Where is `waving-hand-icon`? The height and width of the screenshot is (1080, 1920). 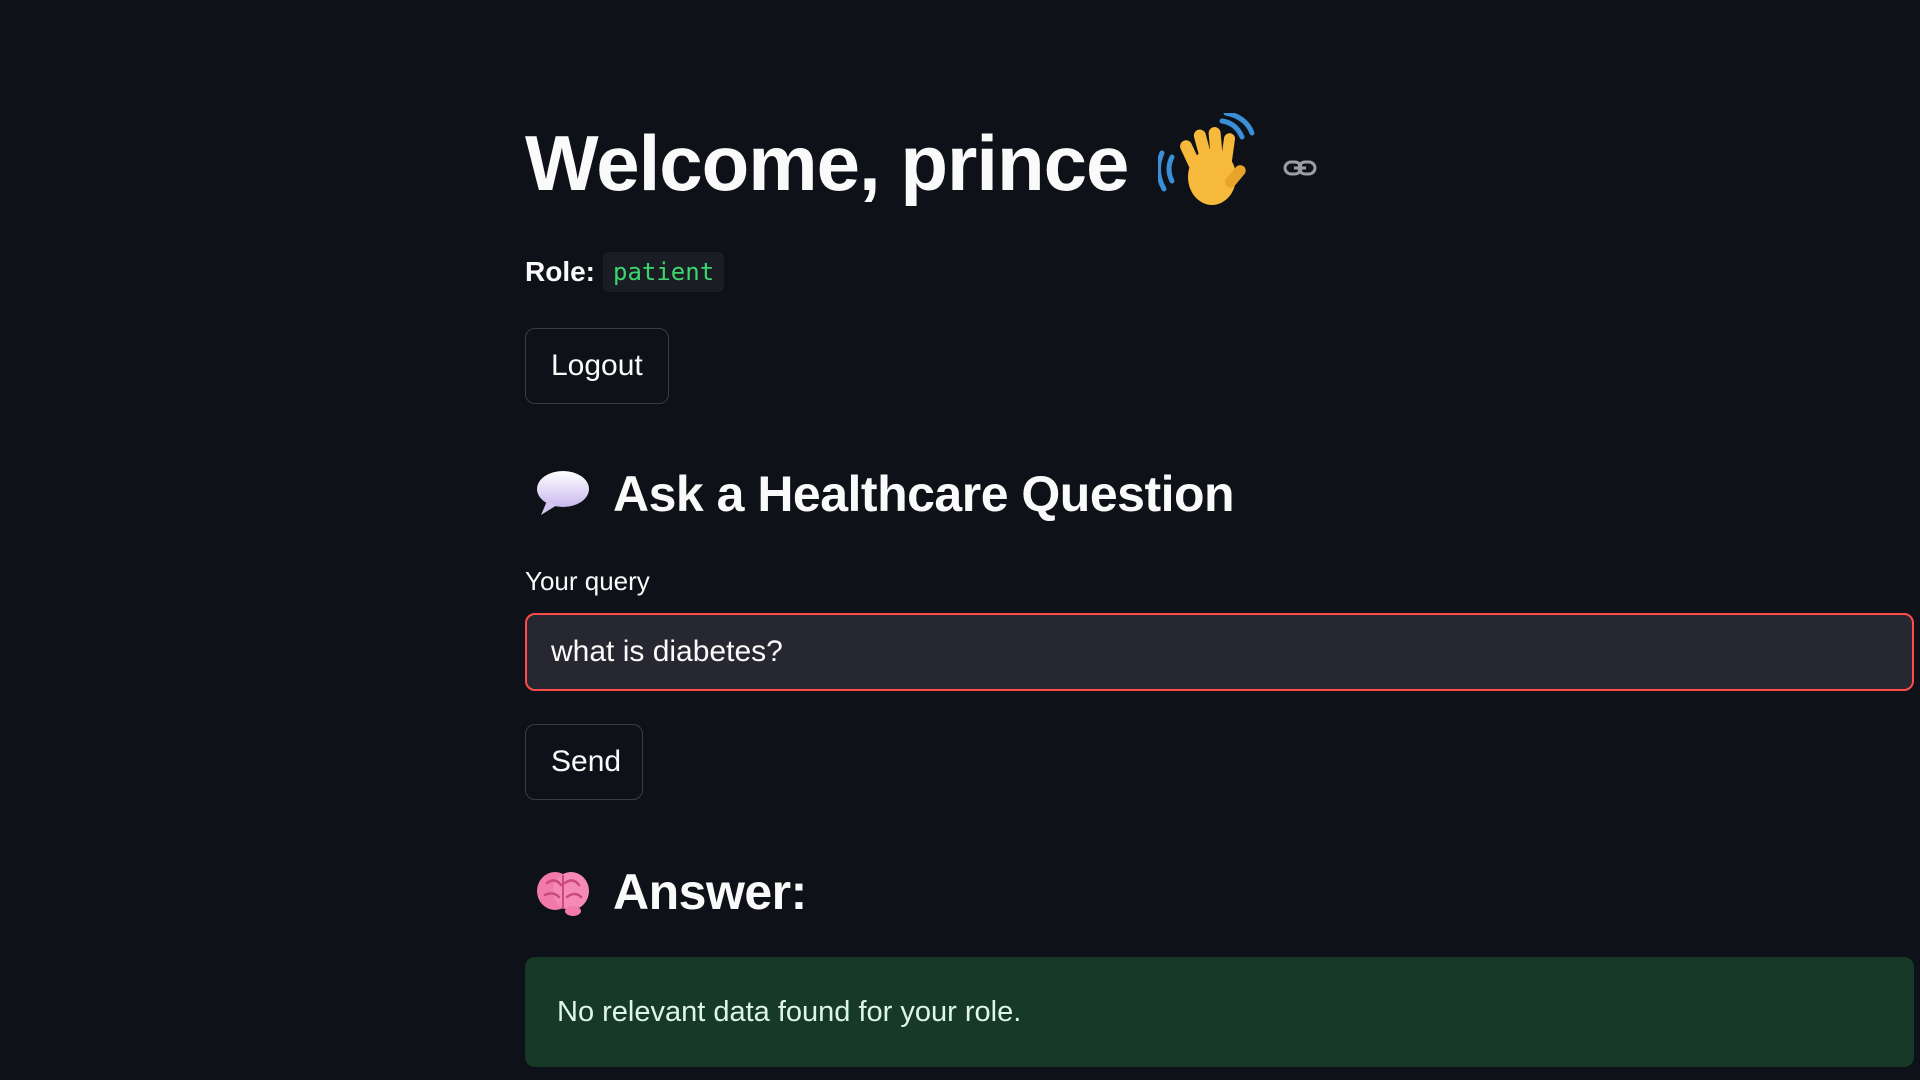
waving-hand-icon is located at coordinates (1207, 161).